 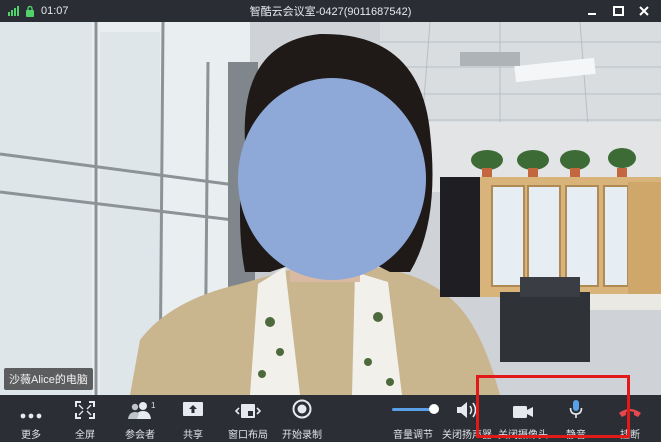 What do you see at coordinates (70, 11) in the screenshot?
I see `status-area: 01:07` at bounding box center [70, 11].